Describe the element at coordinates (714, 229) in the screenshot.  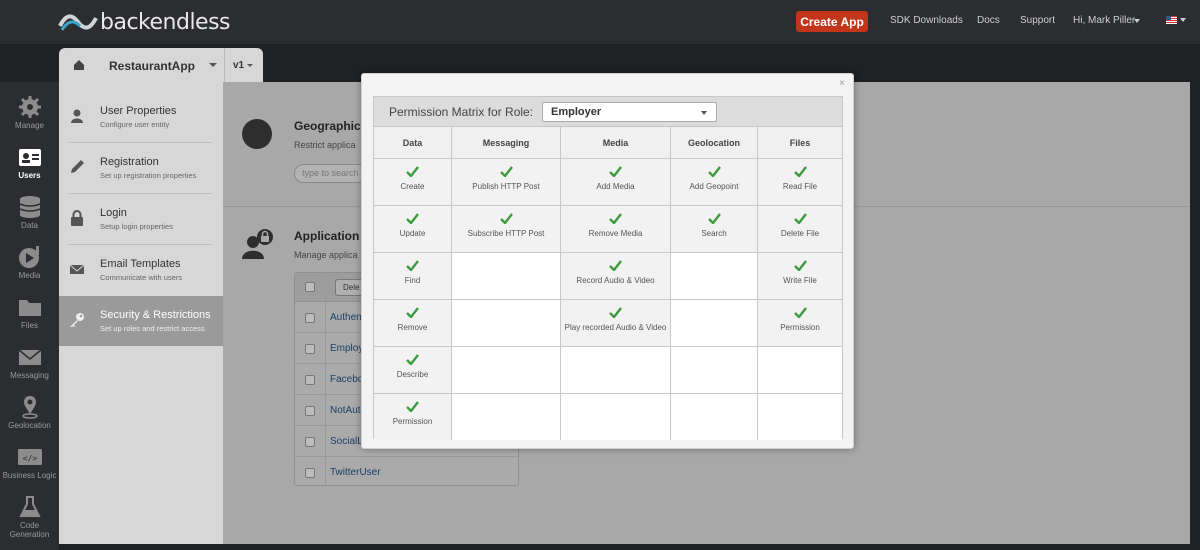
I see `permission-cell: Search` at that location.